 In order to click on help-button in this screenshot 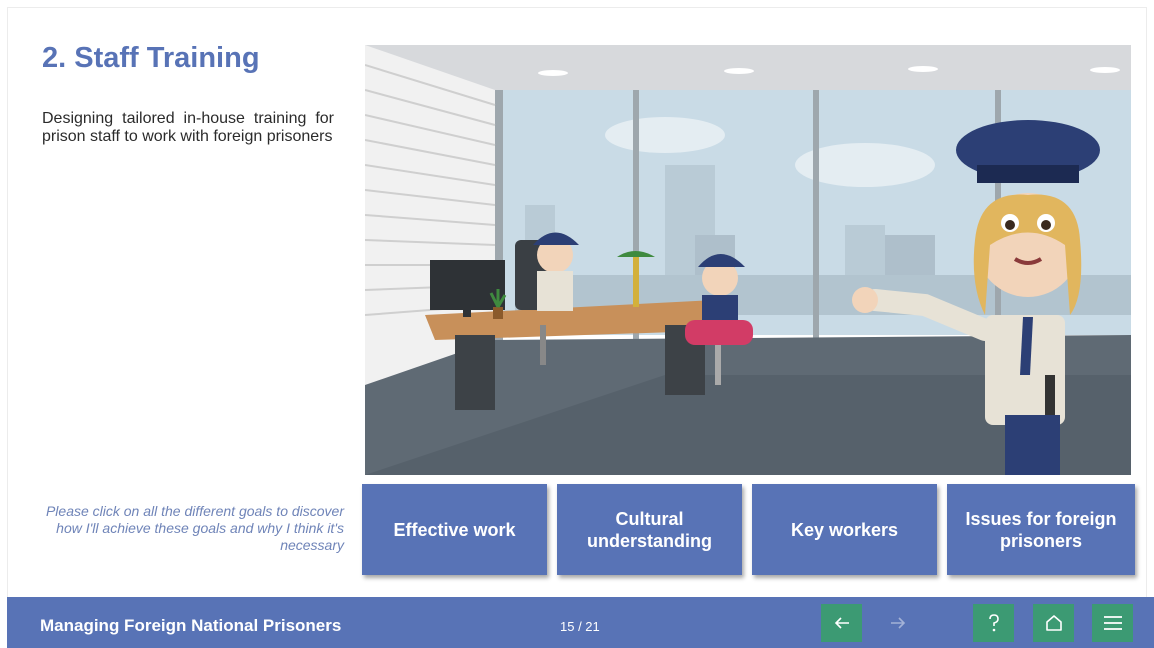, I will do `click(993, 623)`.